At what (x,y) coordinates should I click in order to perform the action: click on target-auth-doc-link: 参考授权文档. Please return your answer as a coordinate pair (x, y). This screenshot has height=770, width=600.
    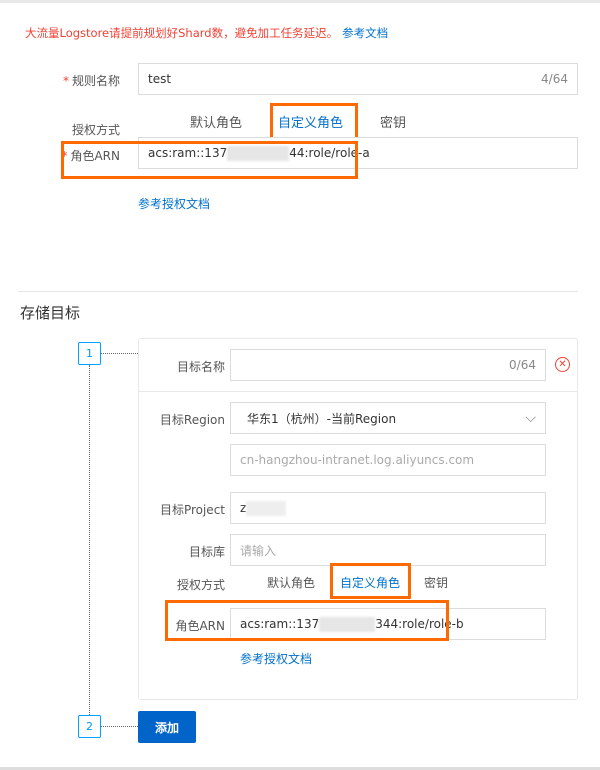
    Looking at the image, I should click on (276, 658).